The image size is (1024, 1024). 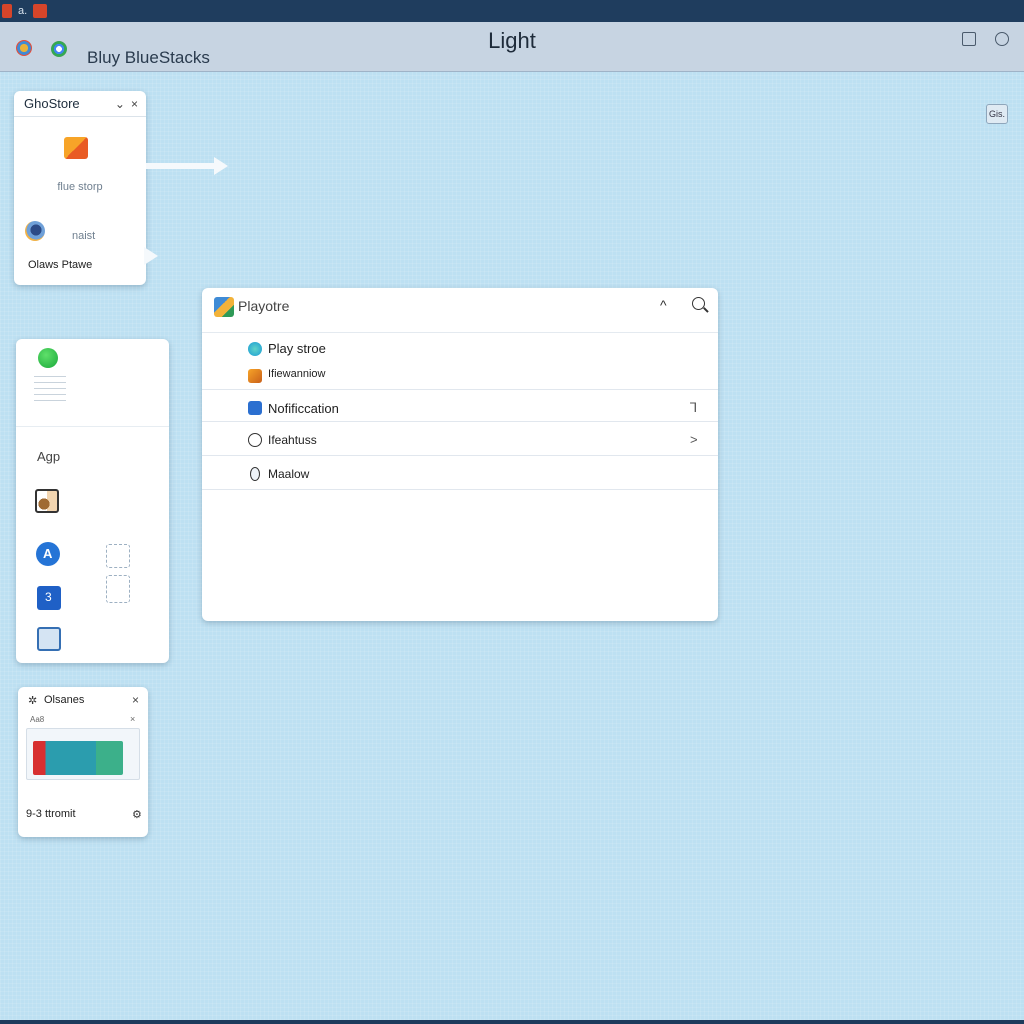 What do you see at coordinates (255, 376) in the screenshot?
I see `folder-icon` at bounding box center [255, 376].